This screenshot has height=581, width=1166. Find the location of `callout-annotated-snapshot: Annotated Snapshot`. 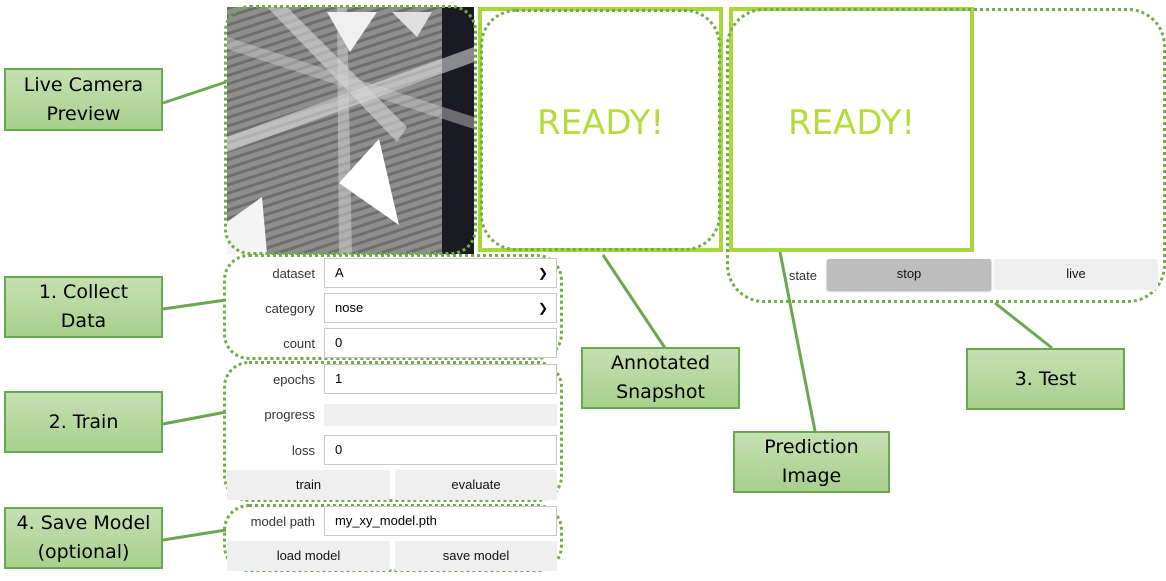

callout-annotated-snapshot: Annotated Snapshot is located at coordinates (660, 378).